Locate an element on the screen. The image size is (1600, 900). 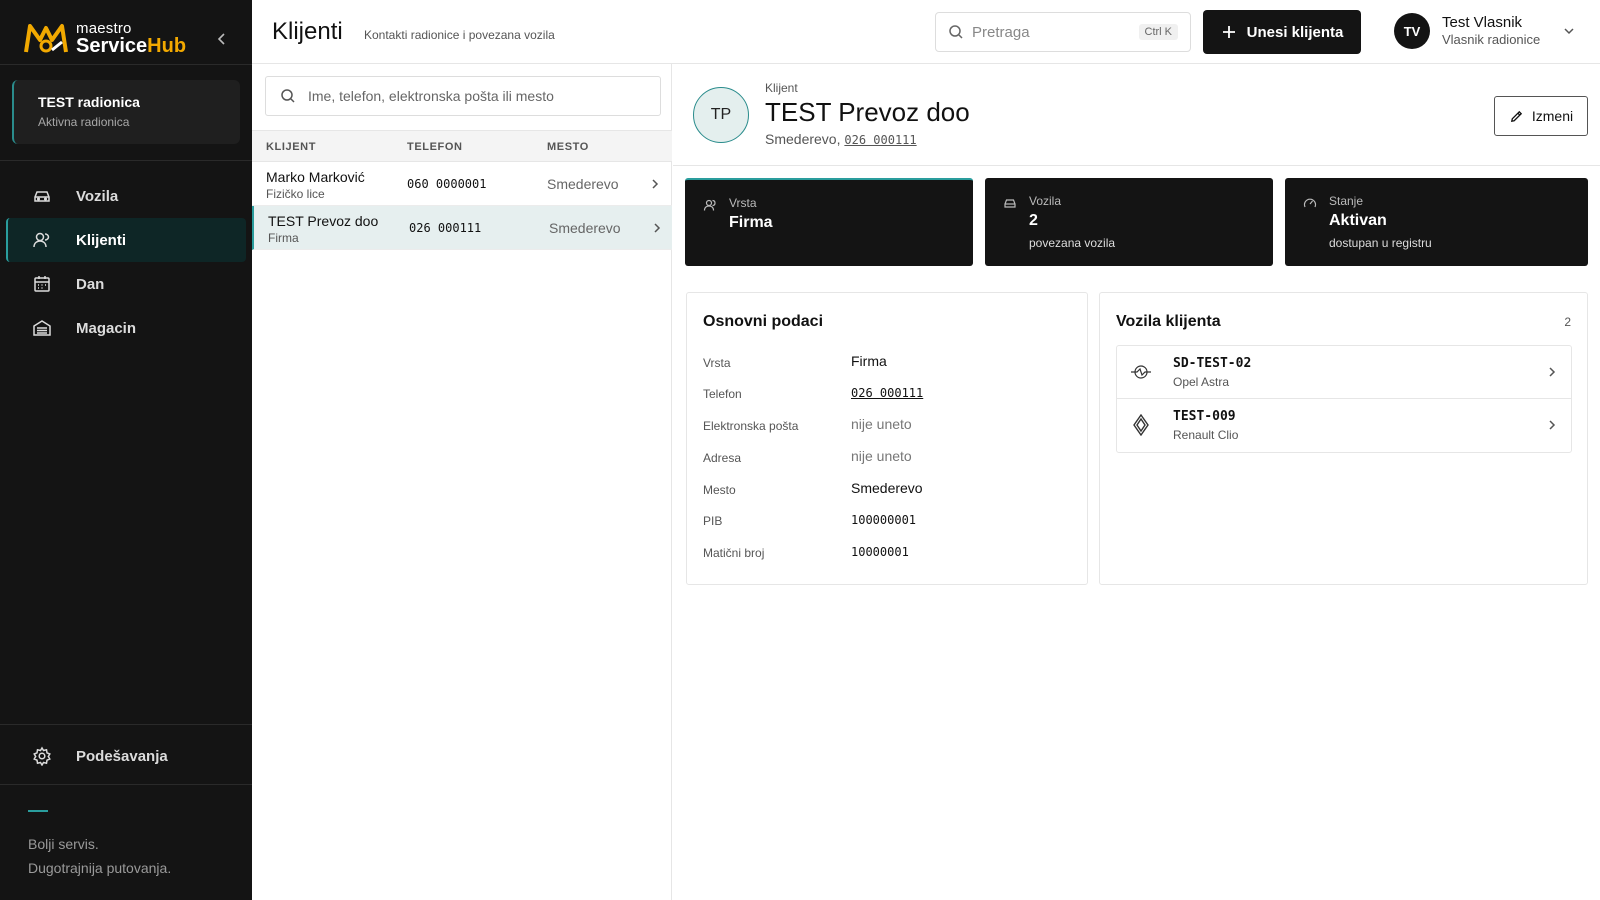
workshop-switcher: TEST radionica Aktivna radionica is located at coordinates (126, 112).